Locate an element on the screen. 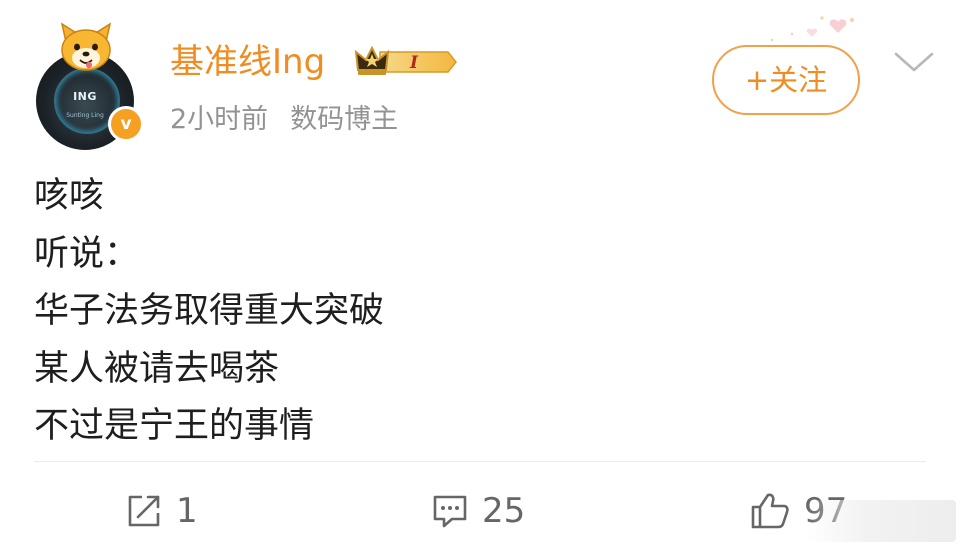 The image size is (960, 558). avatar: ING Sunting Ling v is located at coordinates (89, 85).